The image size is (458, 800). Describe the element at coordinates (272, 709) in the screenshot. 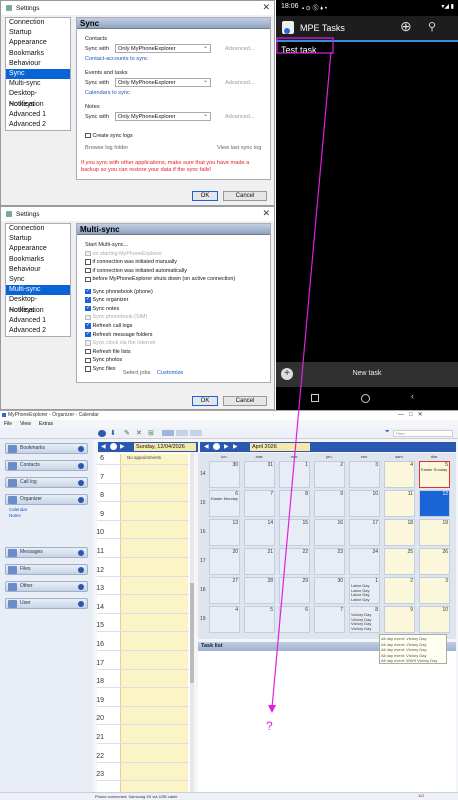

I see `arrow-head` at that location.